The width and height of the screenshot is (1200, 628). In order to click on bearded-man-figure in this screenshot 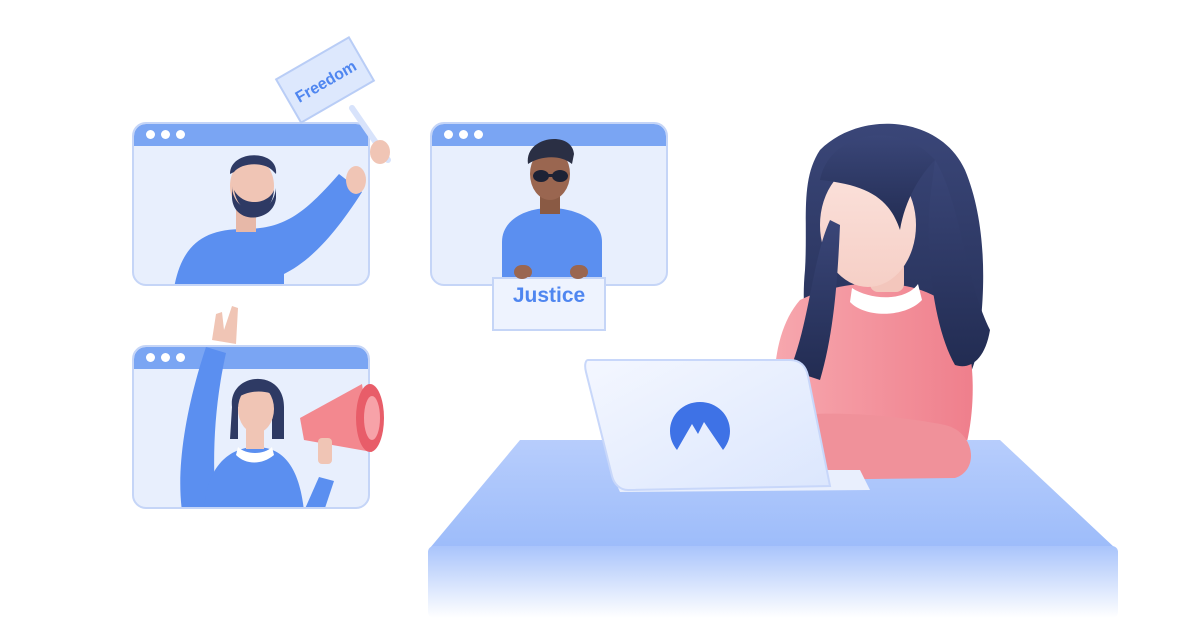, I will do `click(270, 219)`.